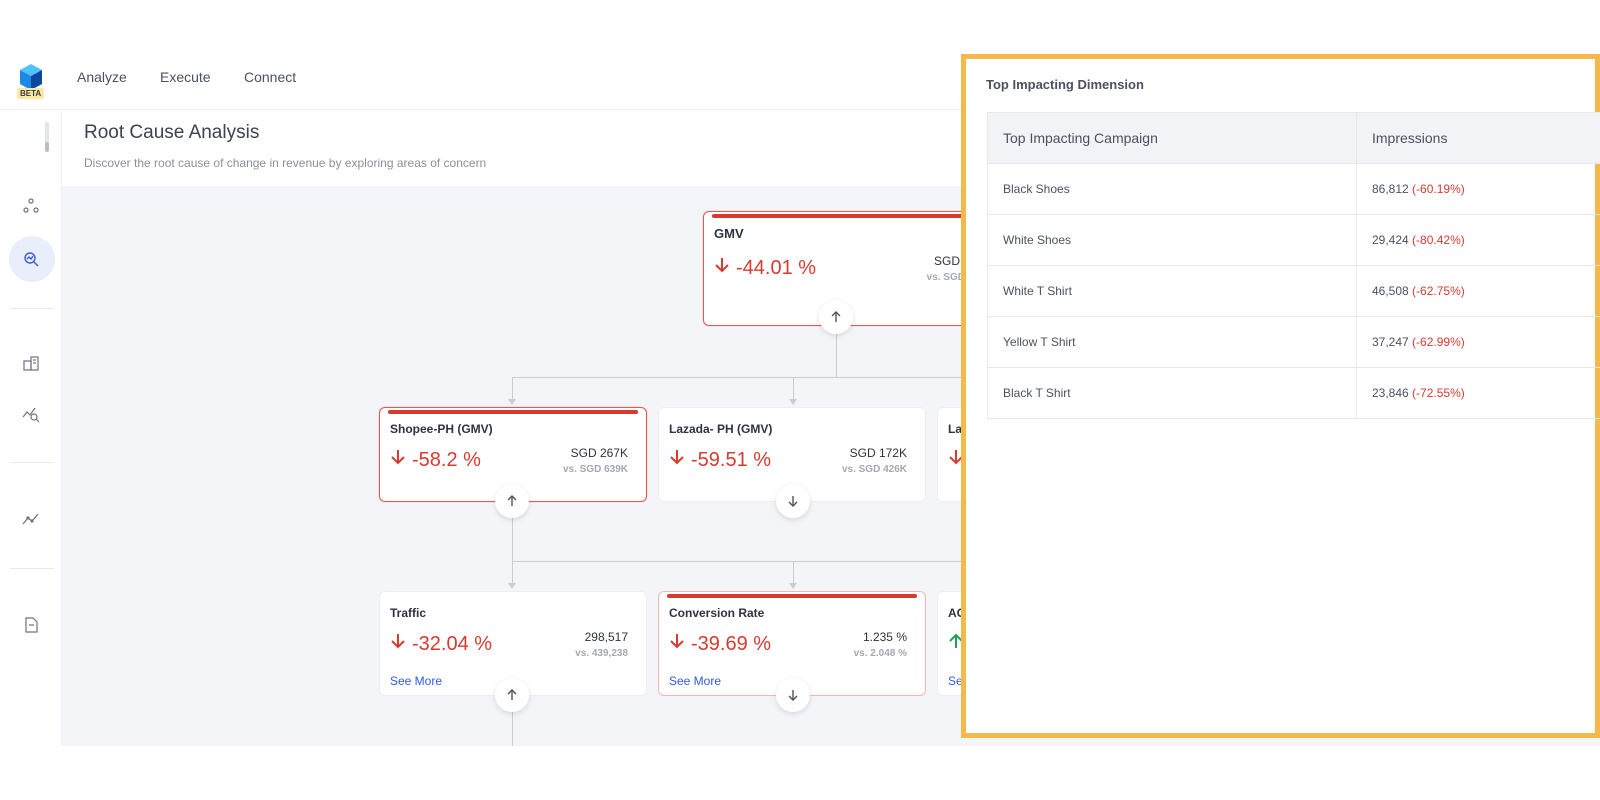 The width and height of the screenshot is (1600, 800). I want to click on impressions-cell: 37,247 (-62.99%), so click(1478, 342).